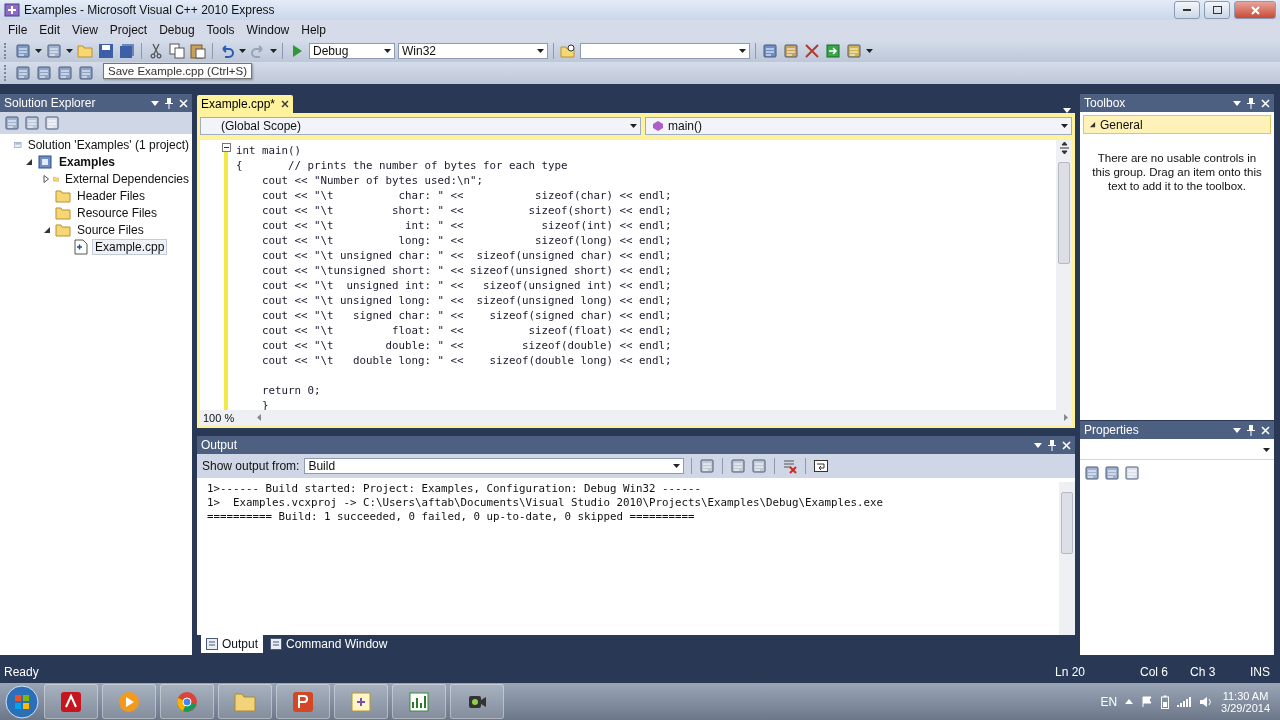  Describe the element at coordinates (467, 330) in the screenshot. I see `code-line: cout << "\t float: " << sizeof(float) << endl;` at that location.